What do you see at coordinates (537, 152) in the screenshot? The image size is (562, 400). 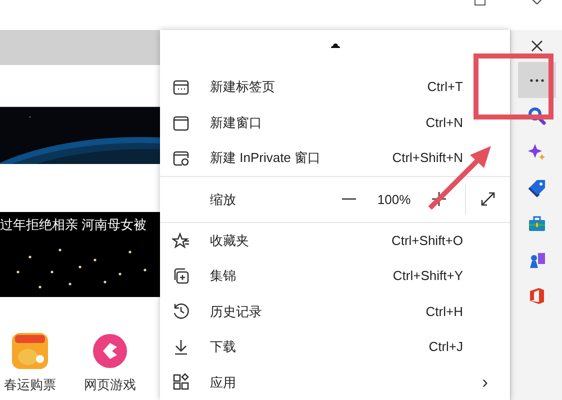 I see `sparkle-icon` at bounding box center [537, 152].